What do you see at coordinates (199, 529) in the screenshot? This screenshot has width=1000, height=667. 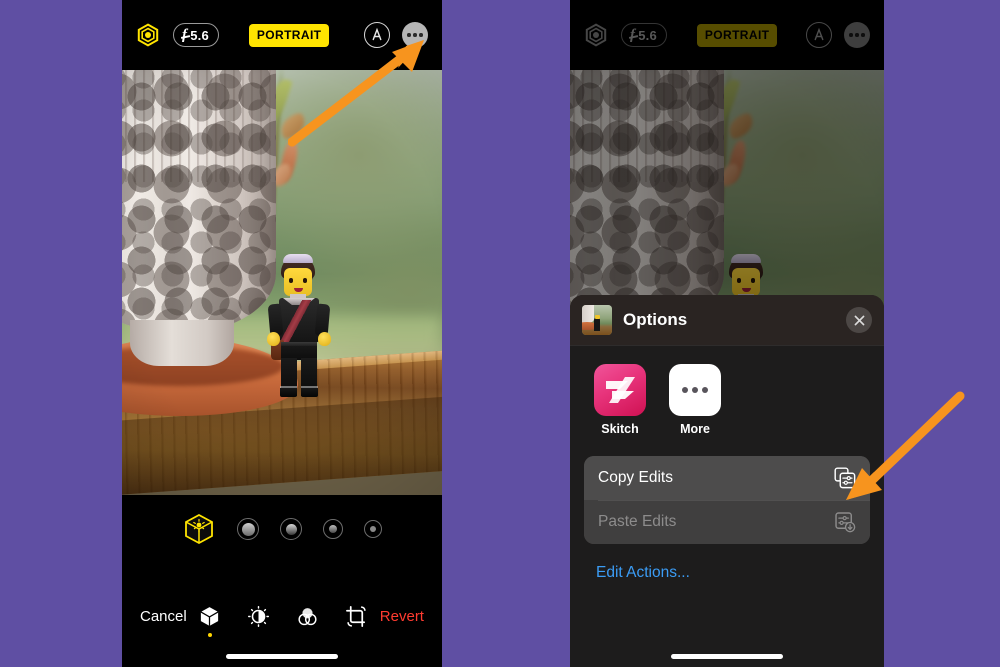 I see `natural-light-cube-icon` at bounding box center [199, 529].